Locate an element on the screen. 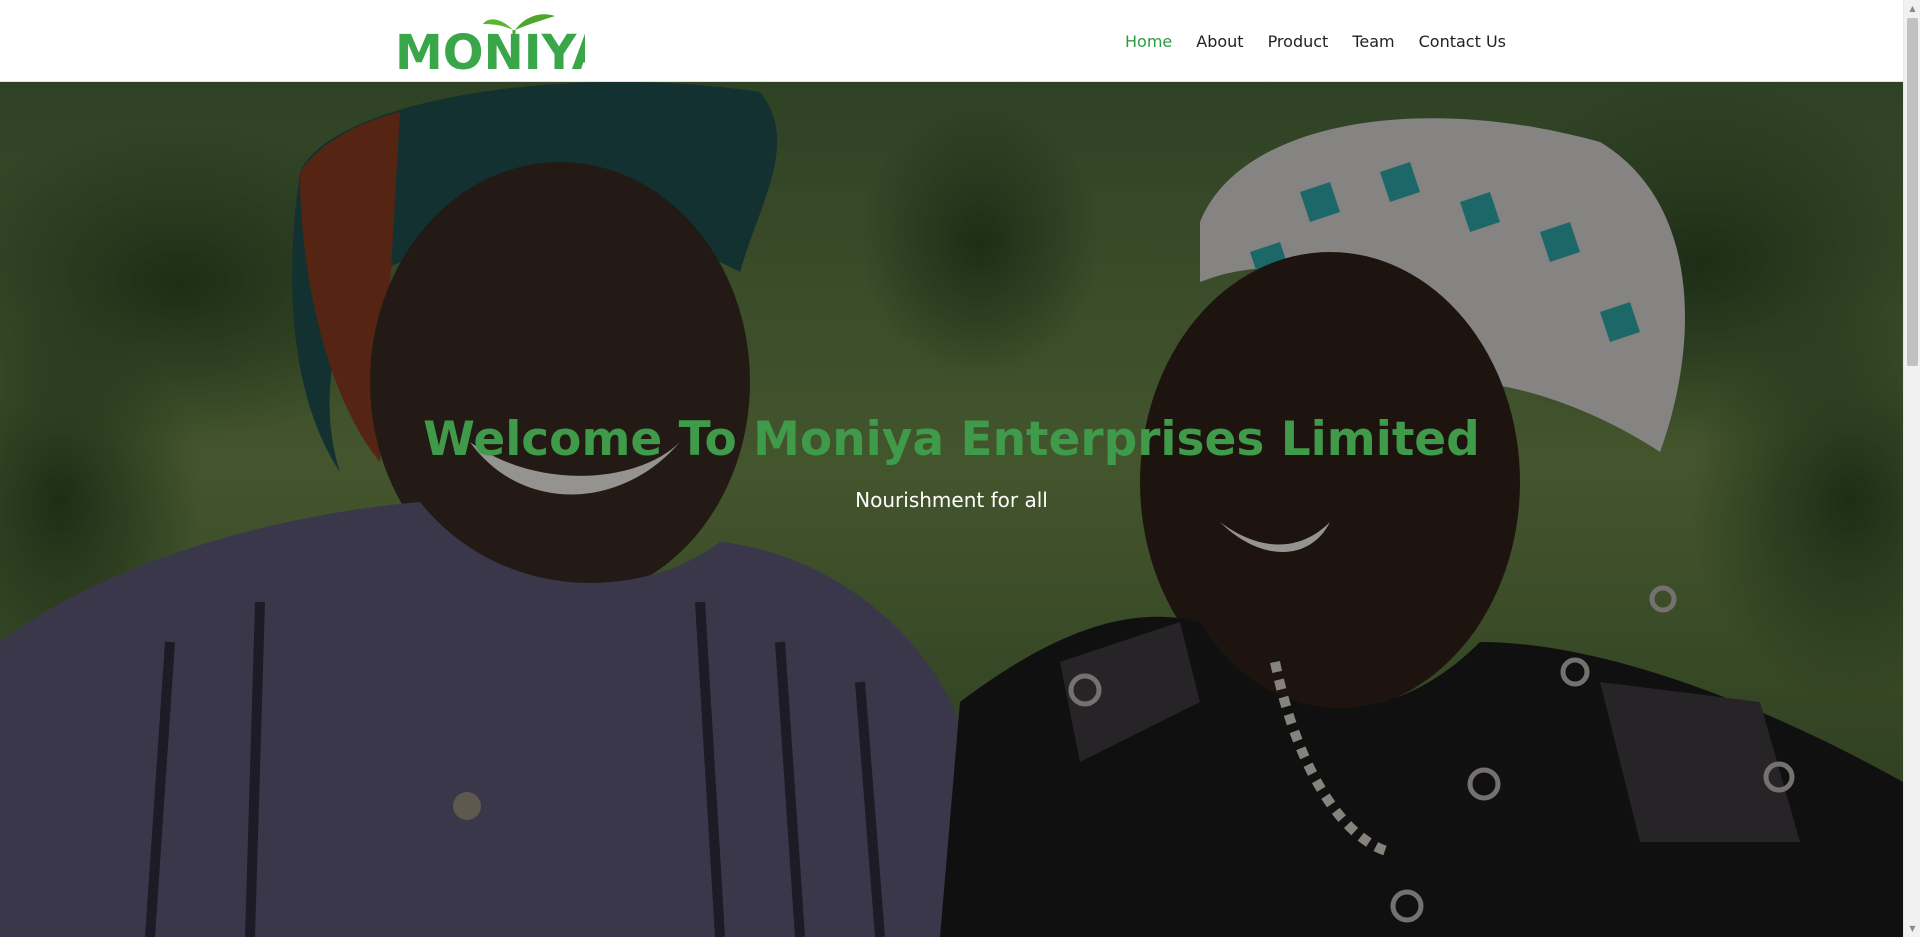 The image size is (1920, 937). logo-text: MONIYA is located at coordinates (490, 48).